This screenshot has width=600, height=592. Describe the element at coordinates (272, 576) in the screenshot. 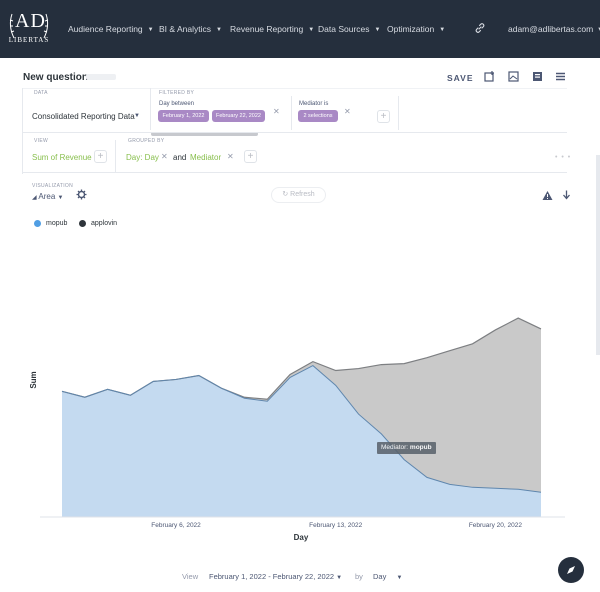

I see `date-range: February 1, 2022 - February 22, 2022` at that location.